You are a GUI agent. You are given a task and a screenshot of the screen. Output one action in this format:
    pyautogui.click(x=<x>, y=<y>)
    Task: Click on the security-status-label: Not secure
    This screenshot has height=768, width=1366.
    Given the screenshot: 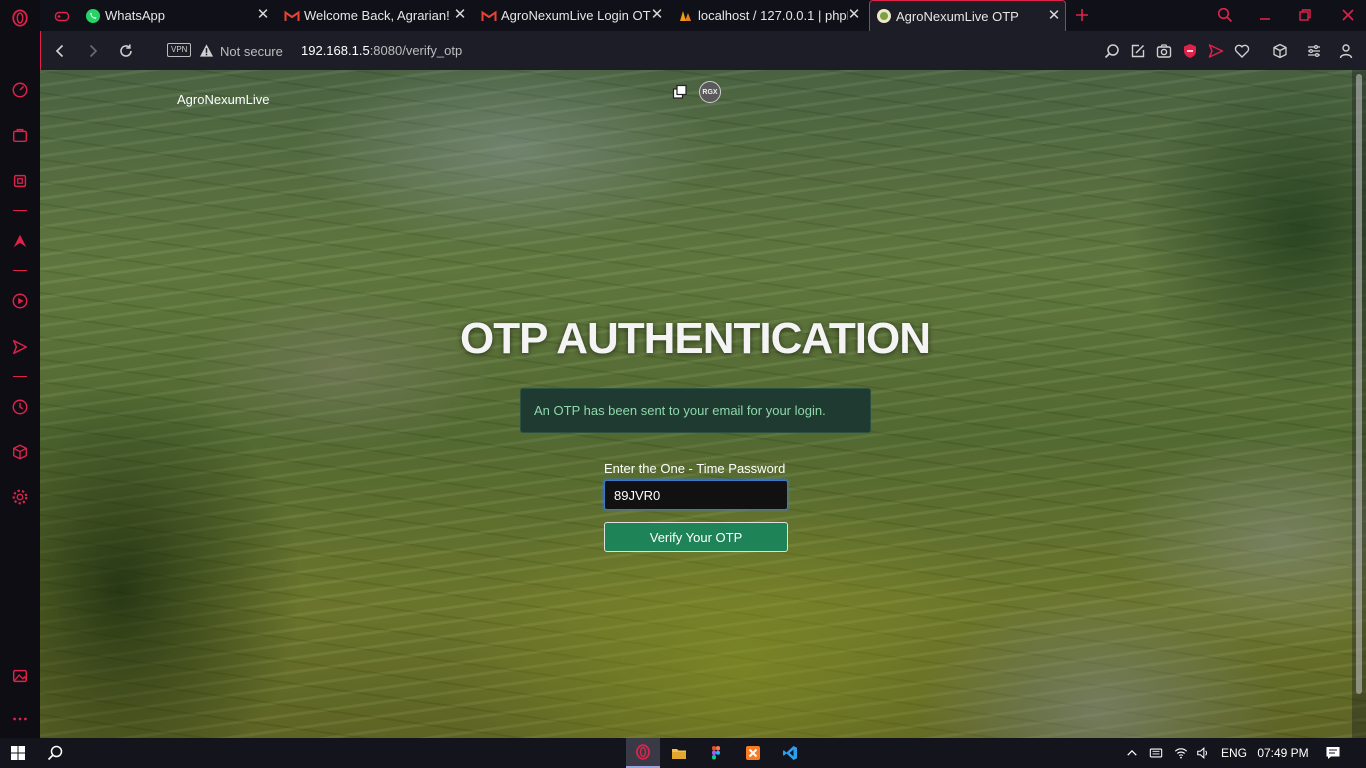 What is the action you would take?
    pyautogui.click(x=251, y=51)
    